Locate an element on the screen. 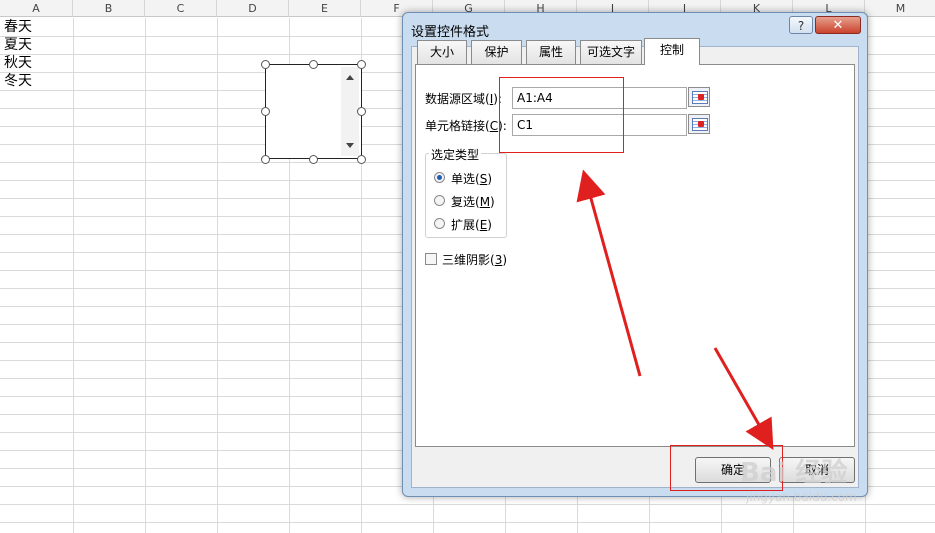 This screenshot has width=935, height=533. tab-alt-text: 可选文字 is located at coordinates (611, 52).